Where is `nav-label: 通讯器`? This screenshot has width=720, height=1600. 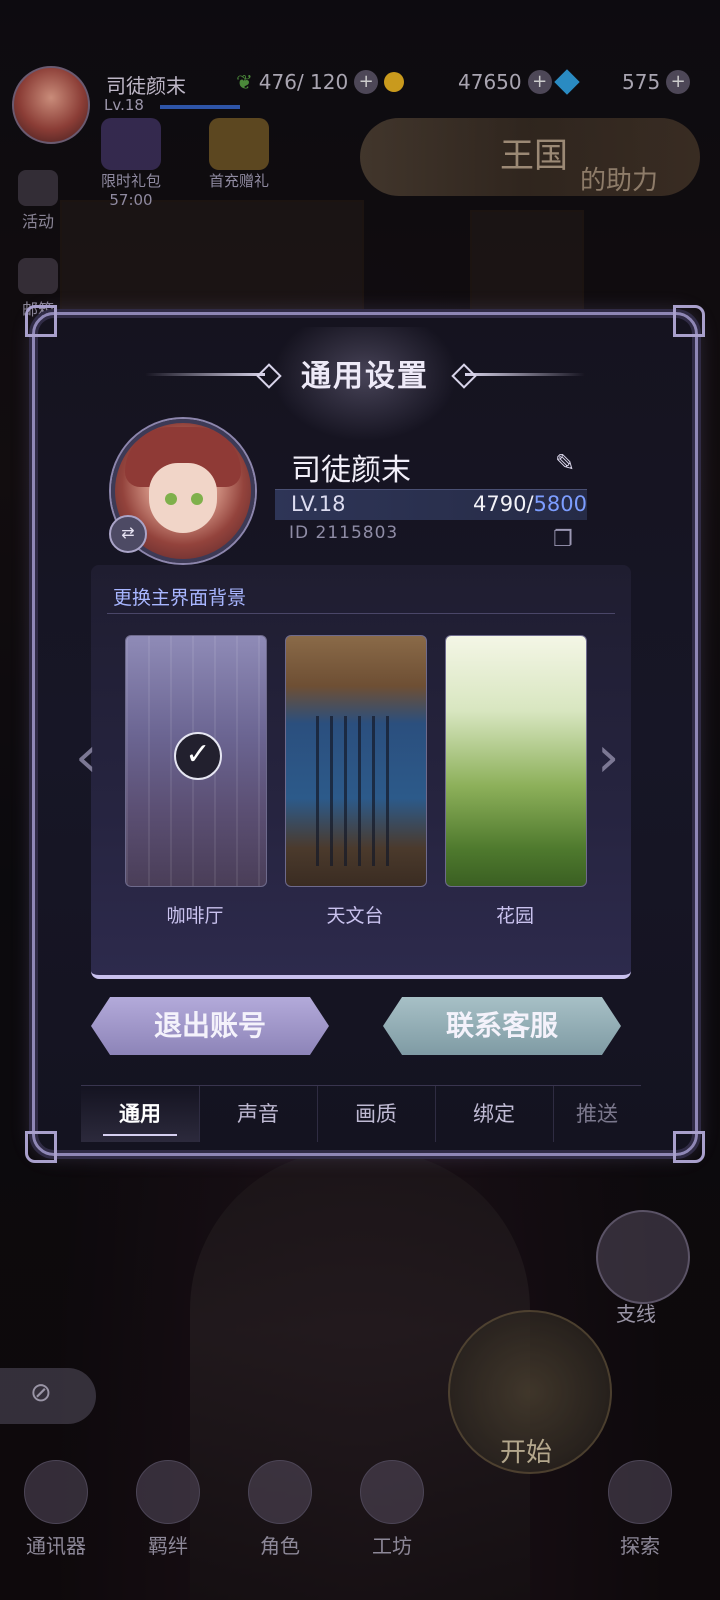
nav-label: 通讯器 is located at coordinates (56, 1546).